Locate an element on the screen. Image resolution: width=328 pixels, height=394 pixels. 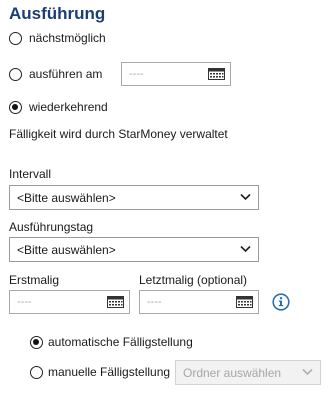
manual-due-radio is located at coordinates (36, 372).